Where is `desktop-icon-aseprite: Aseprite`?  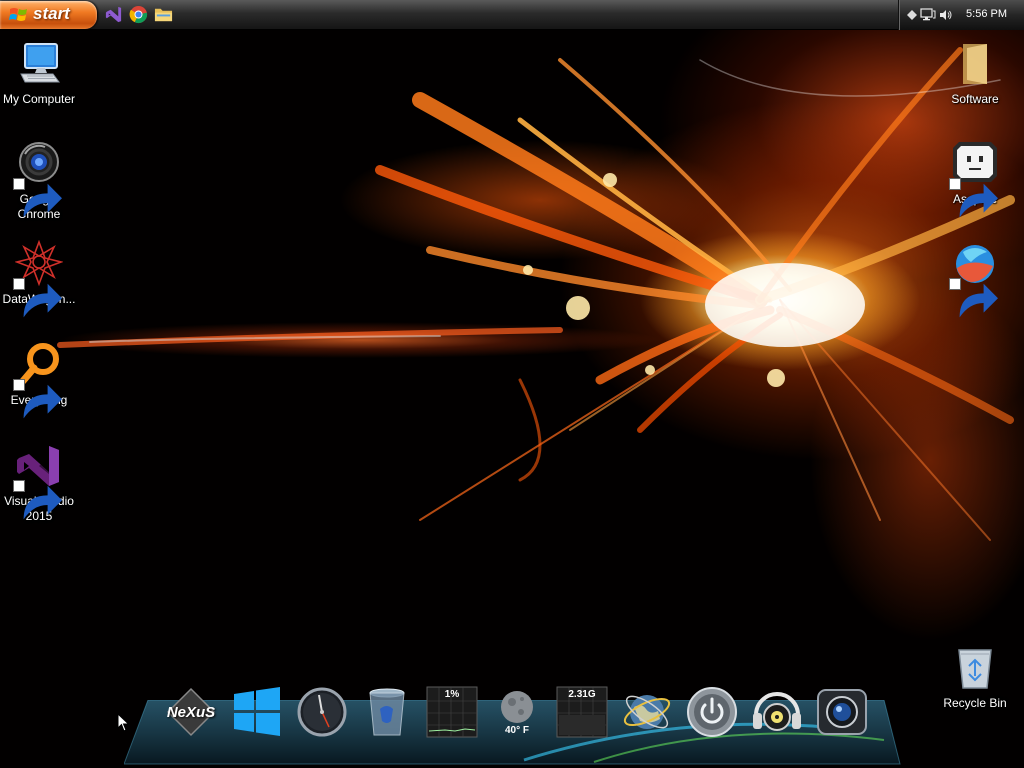 desktop-icon-aseprite: Aseprite is located at coordinates (975, 179).